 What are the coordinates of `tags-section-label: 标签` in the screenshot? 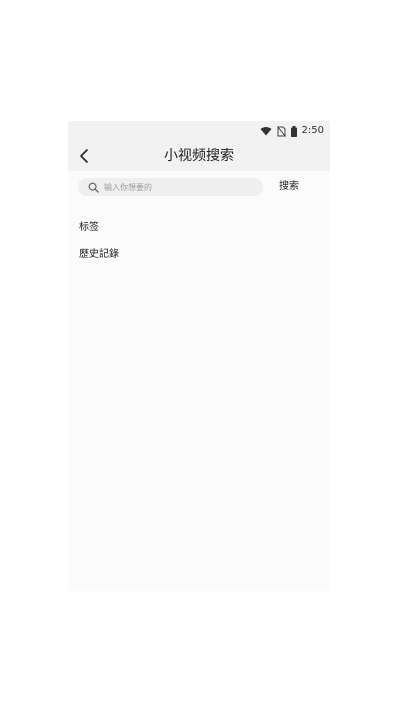 It's located at (89, 227).